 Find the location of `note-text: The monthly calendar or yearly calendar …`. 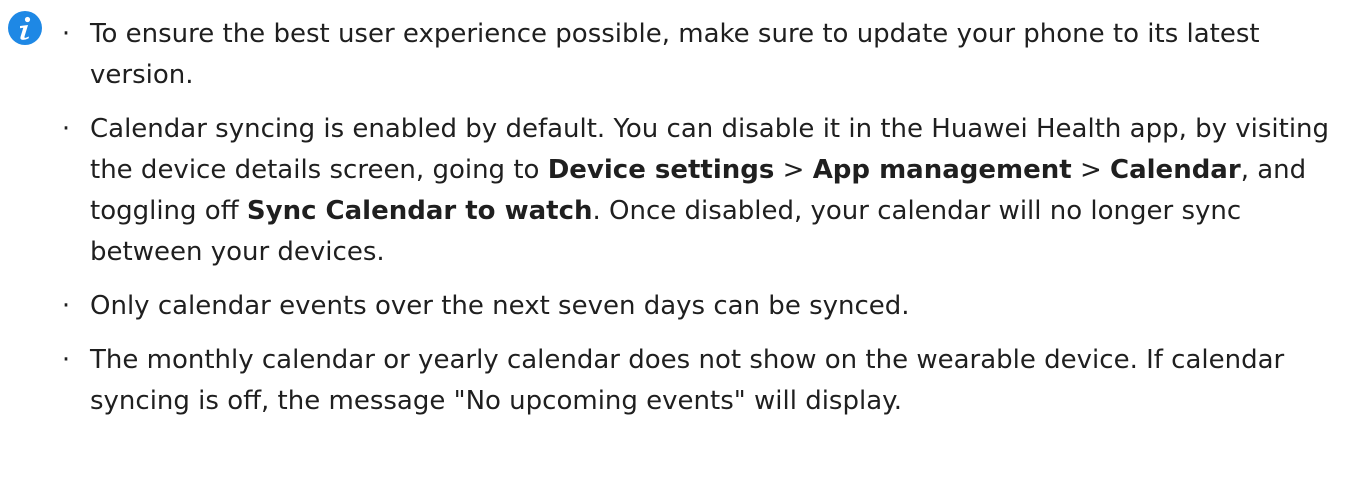

note-text: The monthly calendar or yearly calendar … is located at coordinates (687, 380).